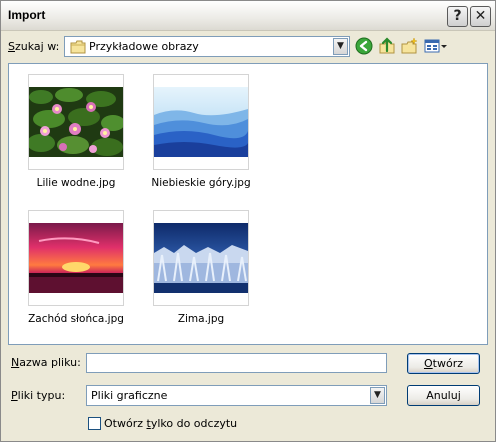 The height and width of the screenshot is (442, 496). What do you see at coordinates (76, 183) in the screenshot?
I see `file-name: Lilie wodne.jpg` at bounding box center [76, 183].